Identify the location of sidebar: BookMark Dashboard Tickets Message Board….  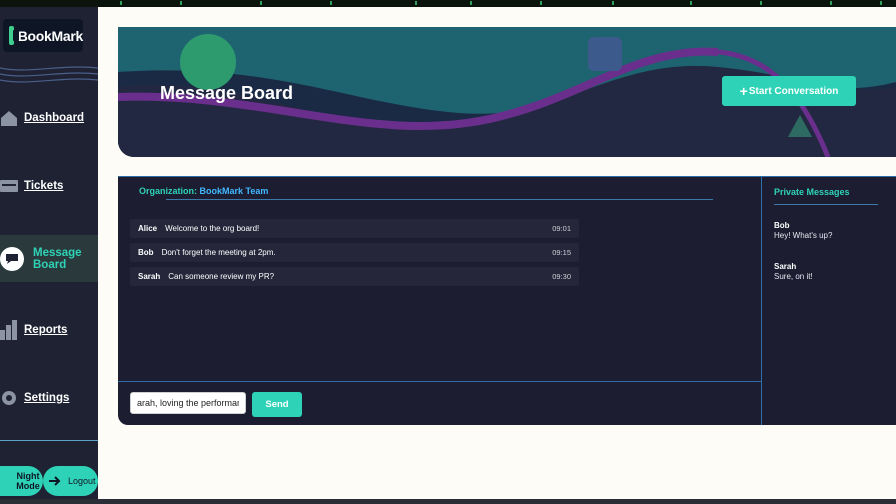
(49, 253).